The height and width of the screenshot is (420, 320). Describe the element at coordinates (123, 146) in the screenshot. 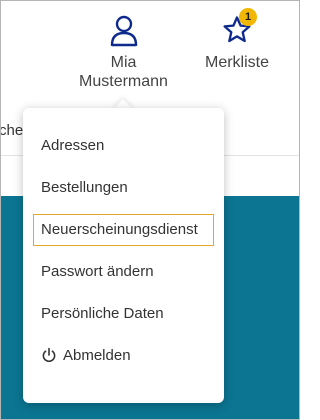

I see `menu-item-adressen: Adressen` at that location.